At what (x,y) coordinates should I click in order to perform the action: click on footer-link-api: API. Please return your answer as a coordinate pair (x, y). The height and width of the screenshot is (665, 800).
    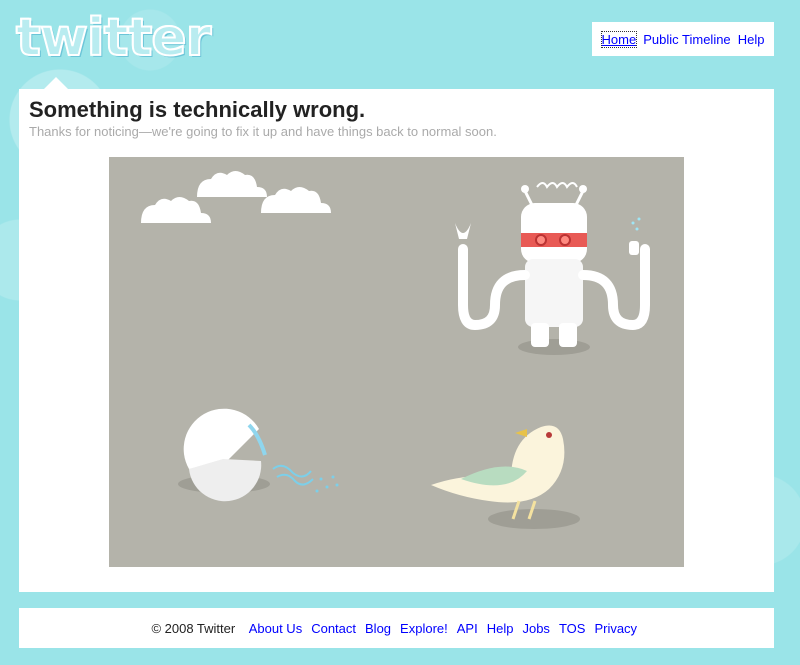
    Looking at the image, I should click on (467, 628).